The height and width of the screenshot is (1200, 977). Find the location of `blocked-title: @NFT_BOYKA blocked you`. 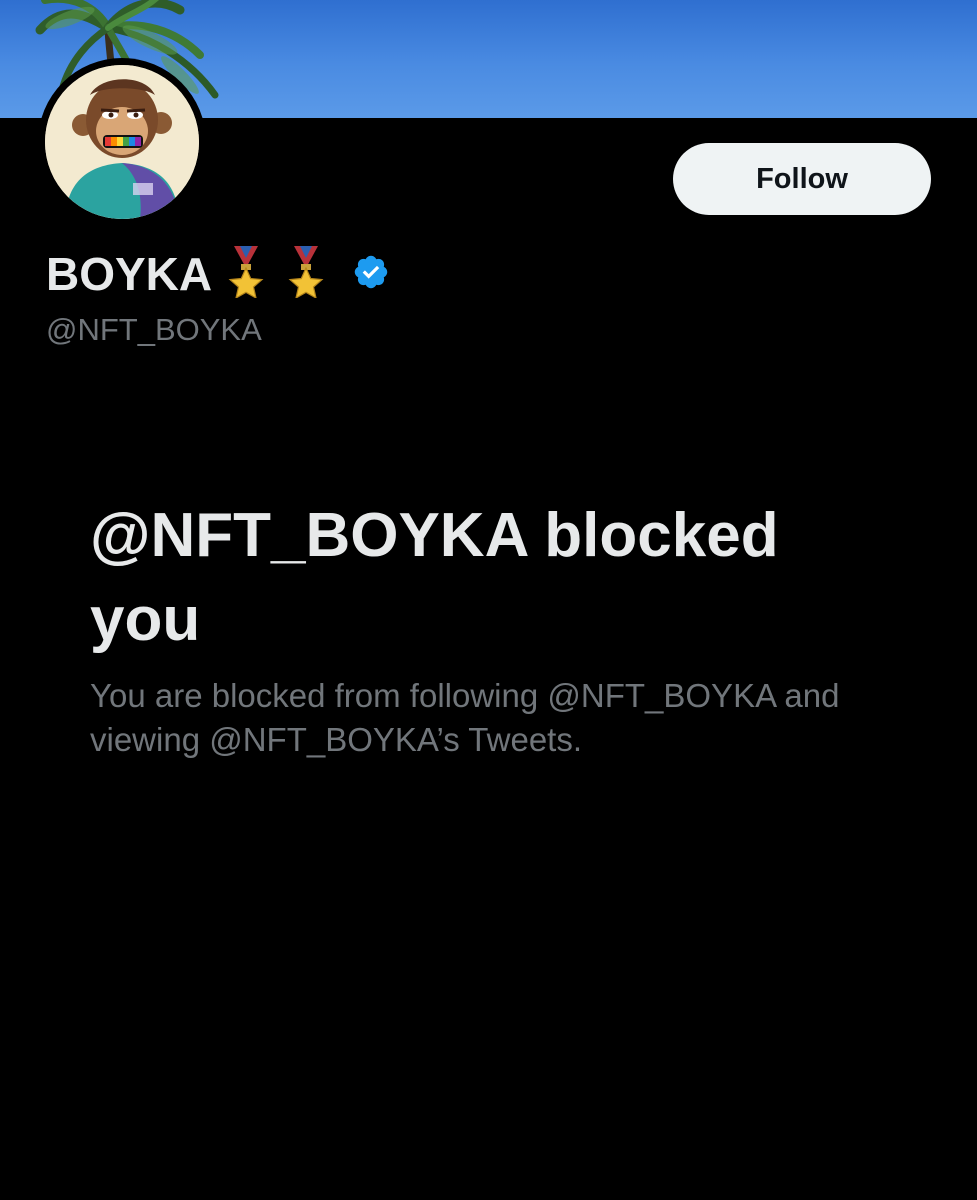

blocked-title: @NFT_BOYKA blocked you is located at coordinates (434, 577).